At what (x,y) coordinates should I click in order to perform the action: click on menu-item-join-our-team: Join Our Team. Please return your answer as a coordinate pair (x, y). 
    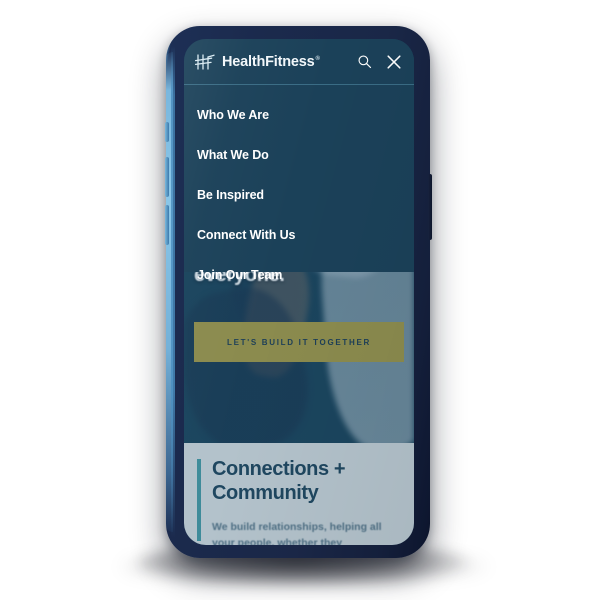
    Looking at the image, I should click on (305, 275).